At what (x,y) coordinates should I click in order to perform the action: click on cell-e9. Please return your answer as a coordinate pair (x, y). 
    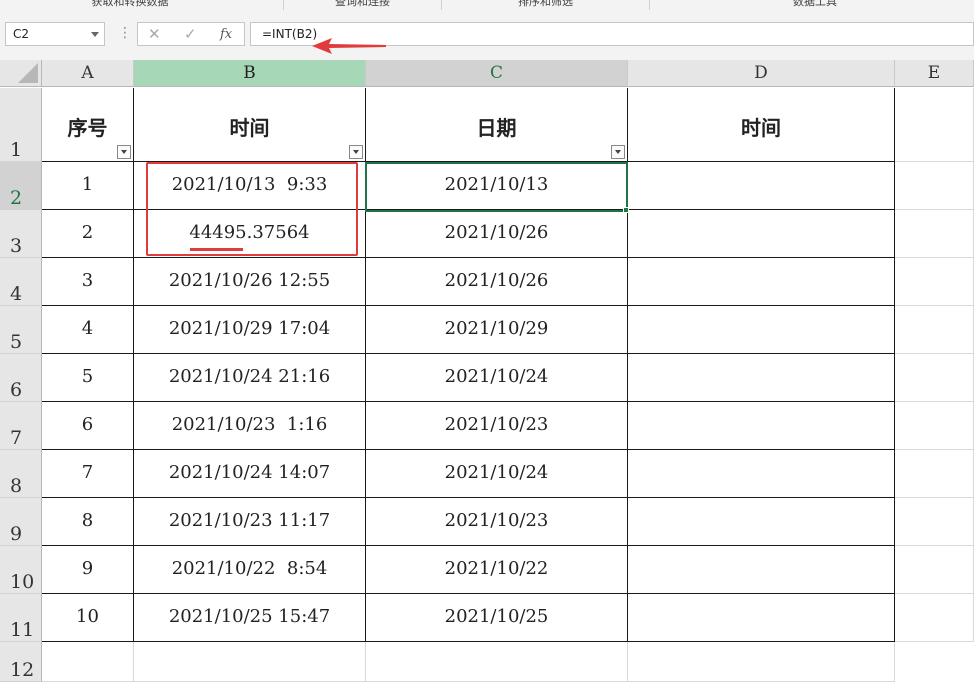
    Looking at the image, I should click on (934, 522).